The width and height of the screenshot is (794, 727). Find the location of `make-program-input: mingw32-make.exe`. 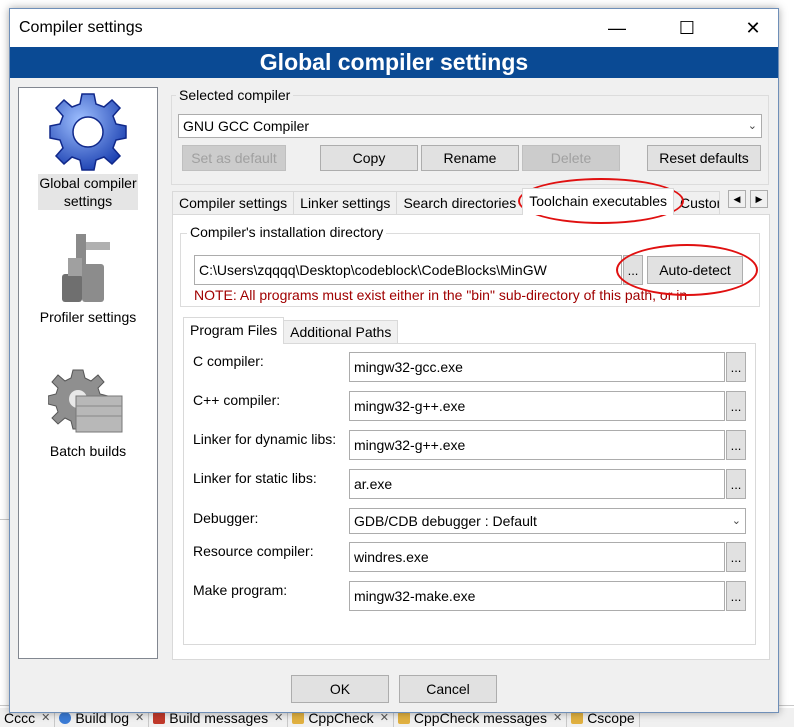

make-program-input: mingw32-make.exe is located at coordinates (537, 596).